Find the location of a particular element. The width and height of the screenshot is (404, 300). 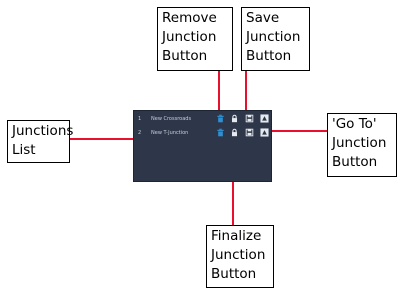

leader-goto is located at coordinates (297, 131).